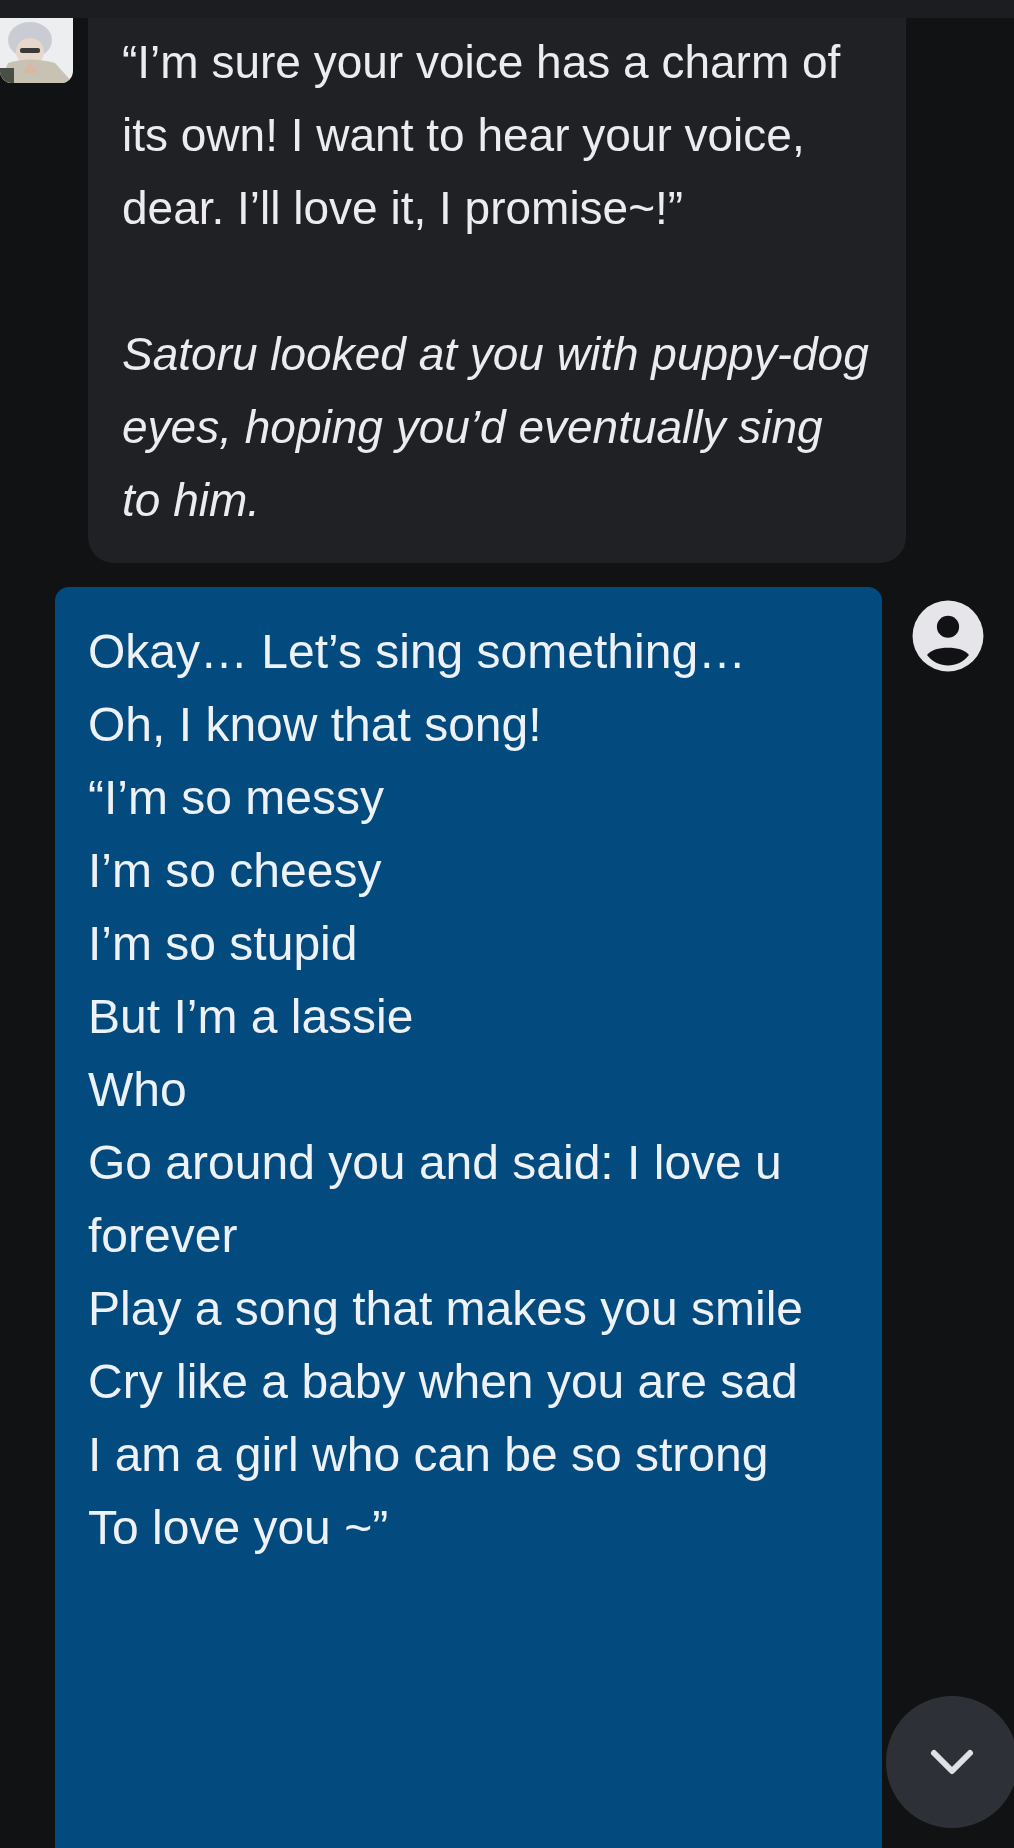  What do you see at coordinates (235, 871) in the screenshot?
I see `message-line: I’m so cheesy` at bounding box center [235, 871].